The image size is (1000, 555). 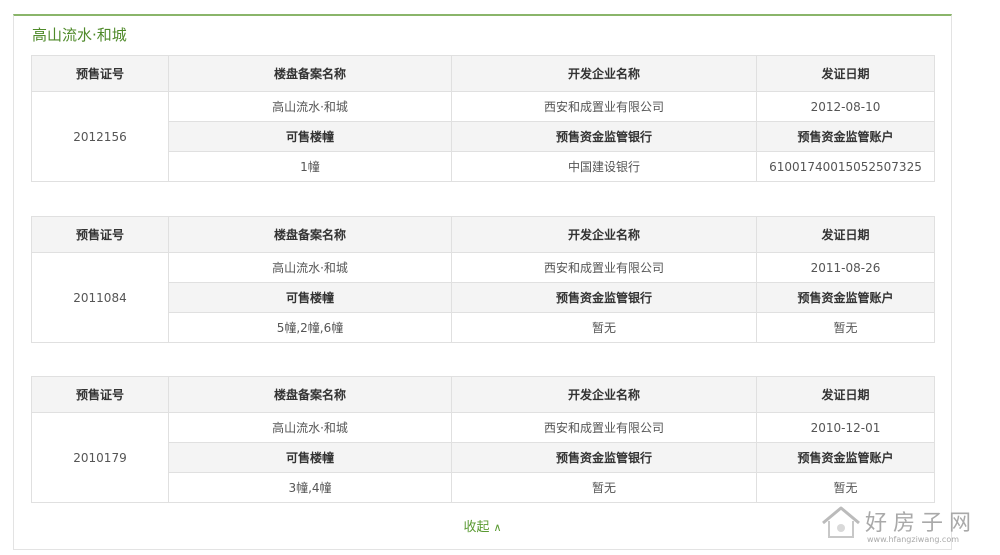 What do you see at coordinates (100, 457) in the screenshot?
I see `permit-no: 2010179` at bounding box center [100, 457].